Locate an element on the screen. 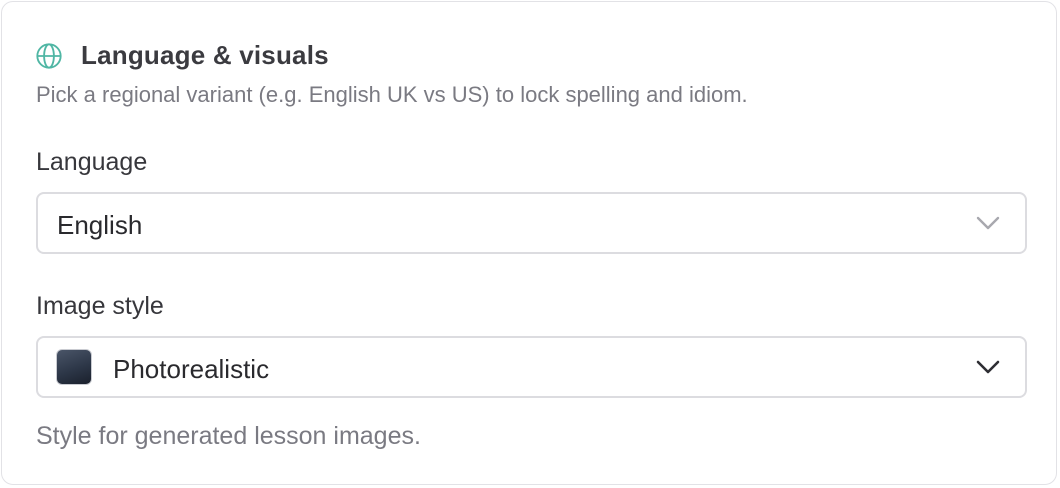 The image size is (1060, 488). language-select-value: English is located at coordinates (100, 225).